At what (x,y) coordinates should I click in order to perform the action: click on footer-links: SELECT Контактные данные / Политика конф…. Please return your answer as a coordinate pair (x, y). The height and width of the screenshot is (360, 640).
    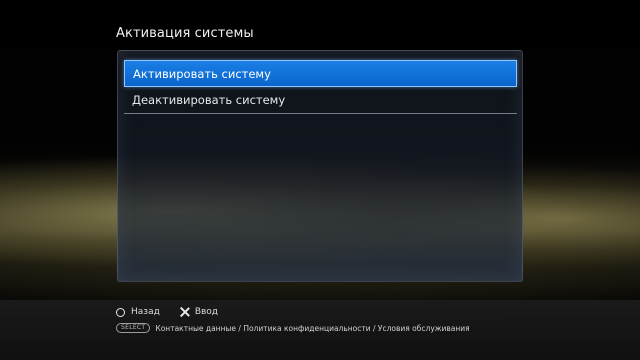
    Looking at the image, I should click on (293, 328).